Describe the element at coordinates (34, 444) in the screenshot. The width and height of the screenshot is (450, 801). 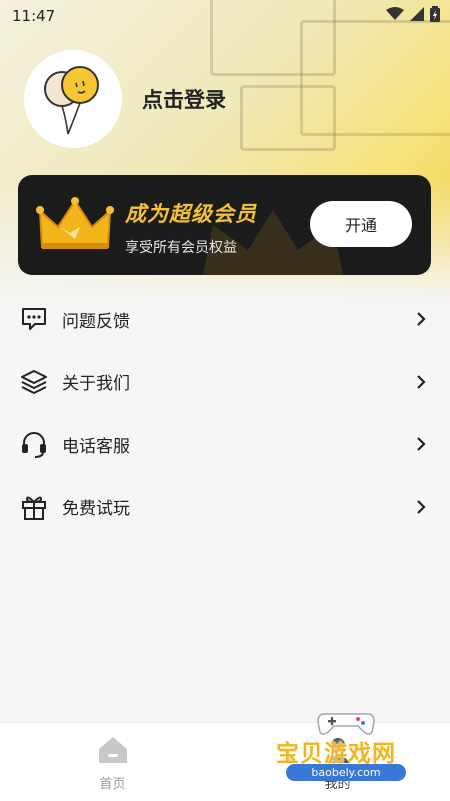
I see `headset-icon` at that location.